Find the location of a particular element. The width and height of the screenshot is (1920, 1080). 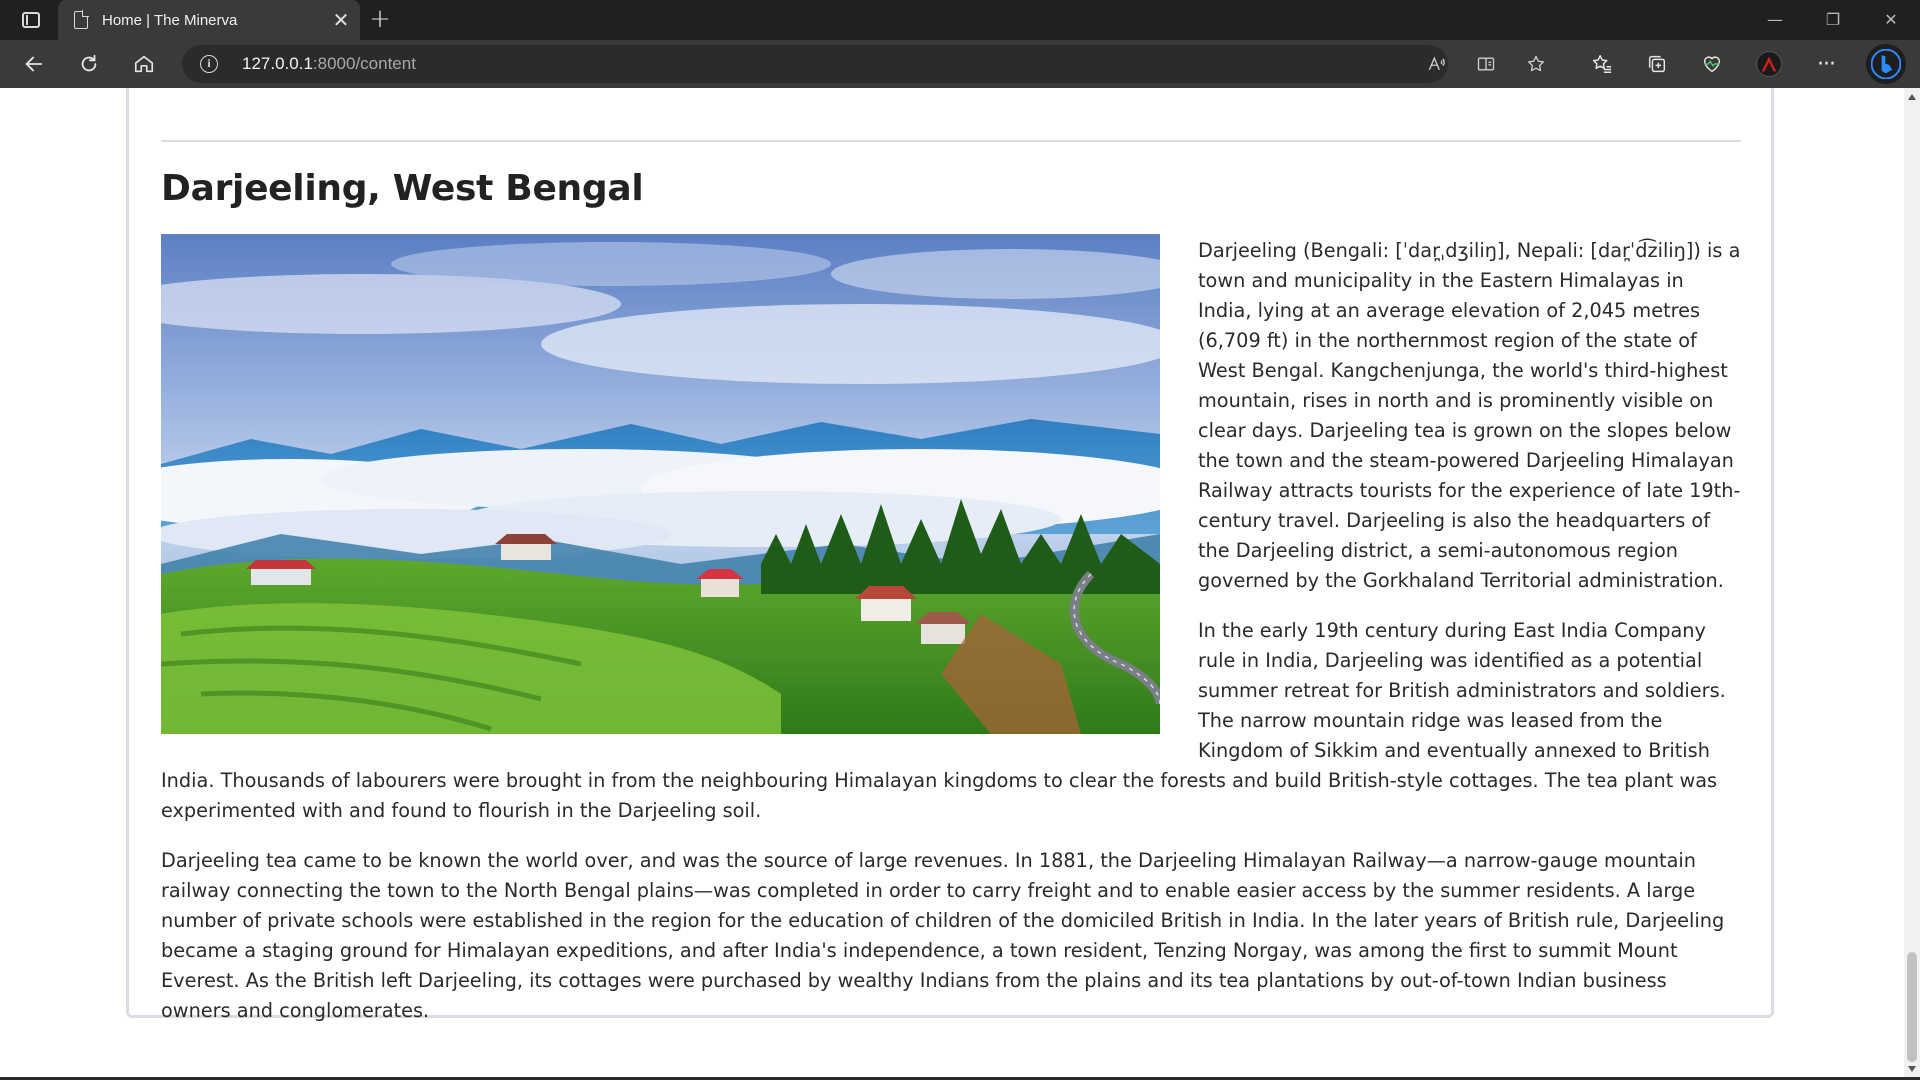

browser-toolbar: i 127.0.0.1:8000/content ··· is located at coordinates (960, 64).